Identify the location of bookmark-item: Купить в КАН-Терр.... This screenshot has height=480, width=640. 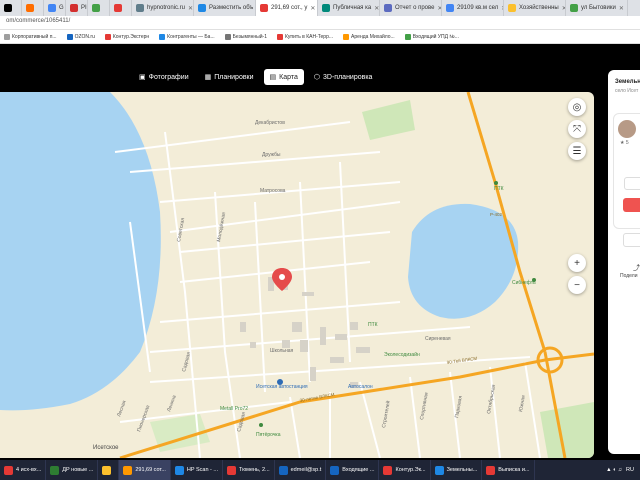
(304, 36).